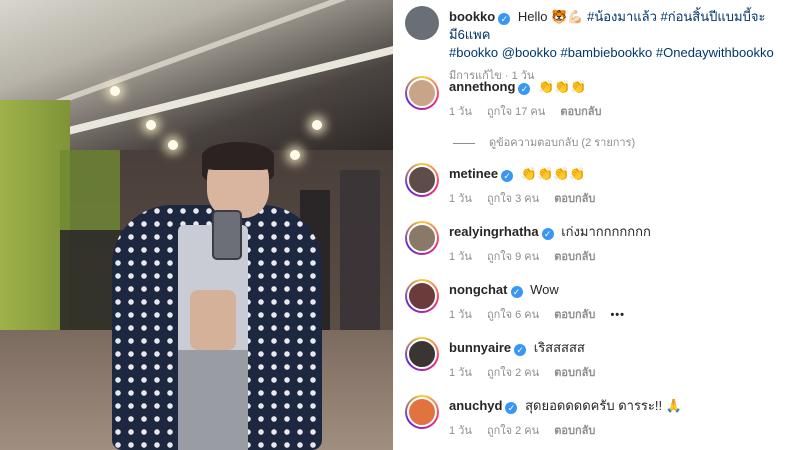 The height and width of the screenshot is (450, 800). What do you see at coordinates (562, 143) in the screenshot?
I see `view-replies-label: ดูข้อความตอบกลับ (2 รายการ)` at bounding box center [562, 143].